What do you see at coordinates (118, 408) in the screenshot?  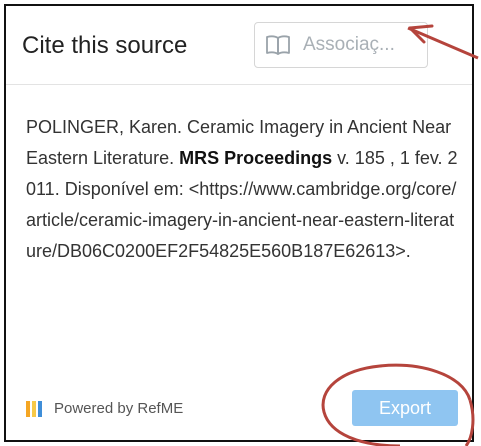 I see `powered-by-refme-link: Powered by RefME` at bounding box center [118, 408].